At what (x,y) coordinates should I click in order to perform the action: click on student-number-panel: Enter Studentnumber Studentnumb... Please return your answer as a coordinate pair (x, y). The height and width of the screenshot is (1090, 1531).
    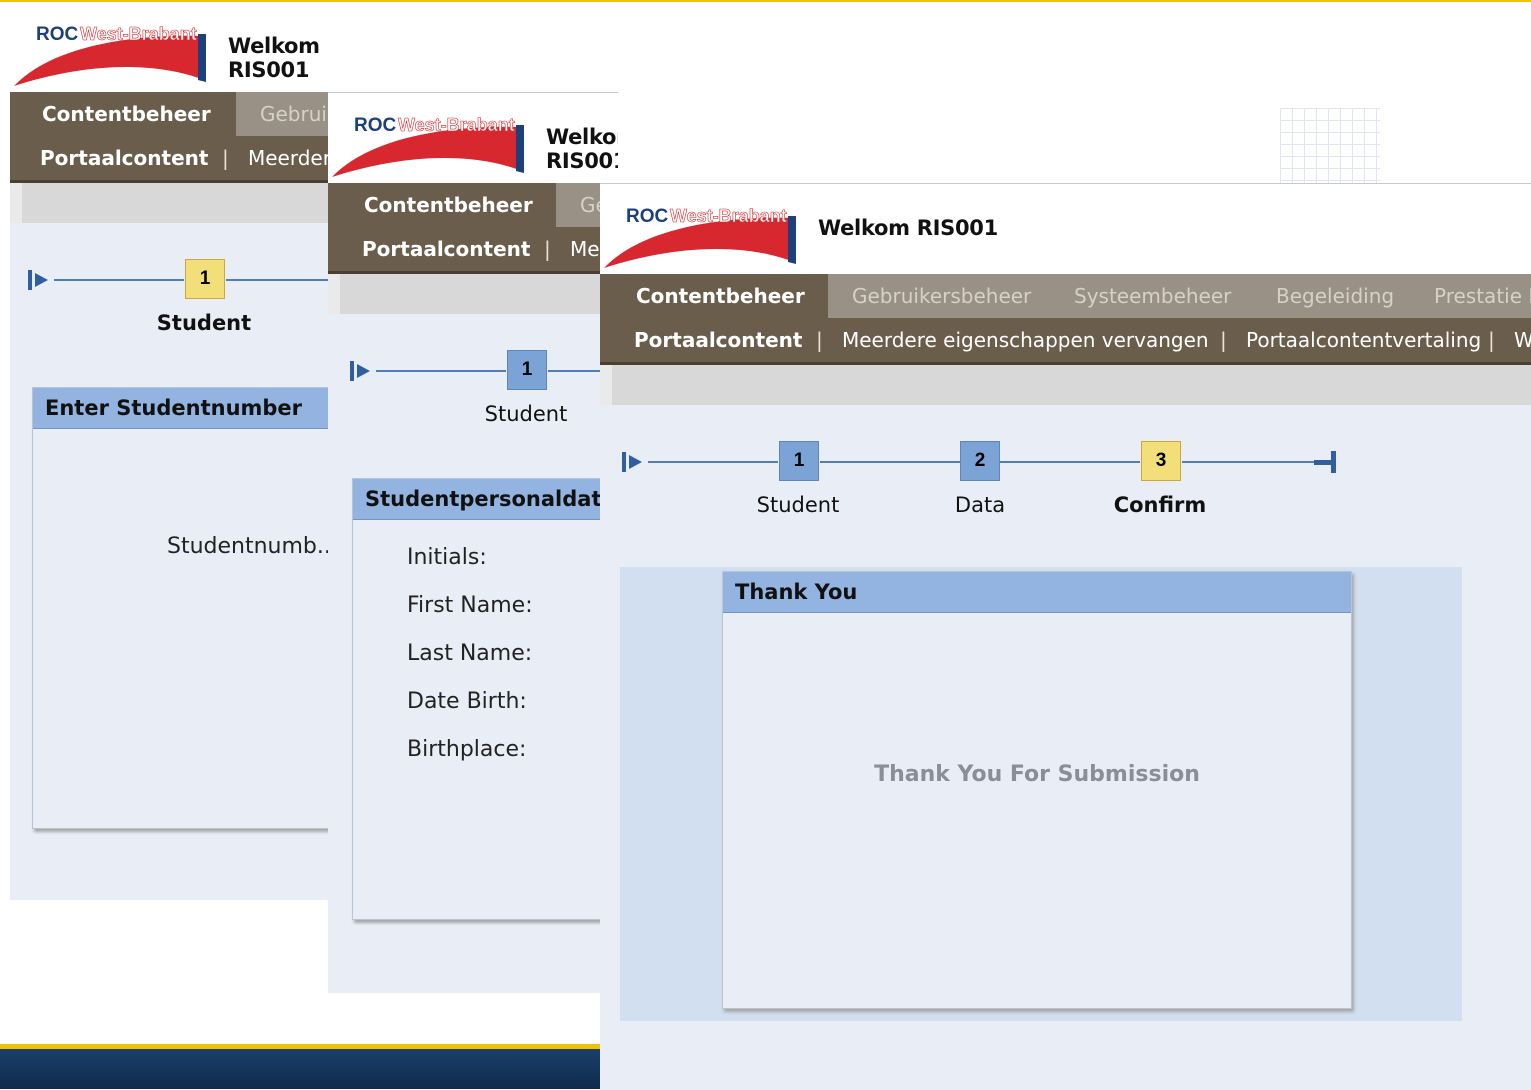
    Looking at the image, I should click on (191, 608).